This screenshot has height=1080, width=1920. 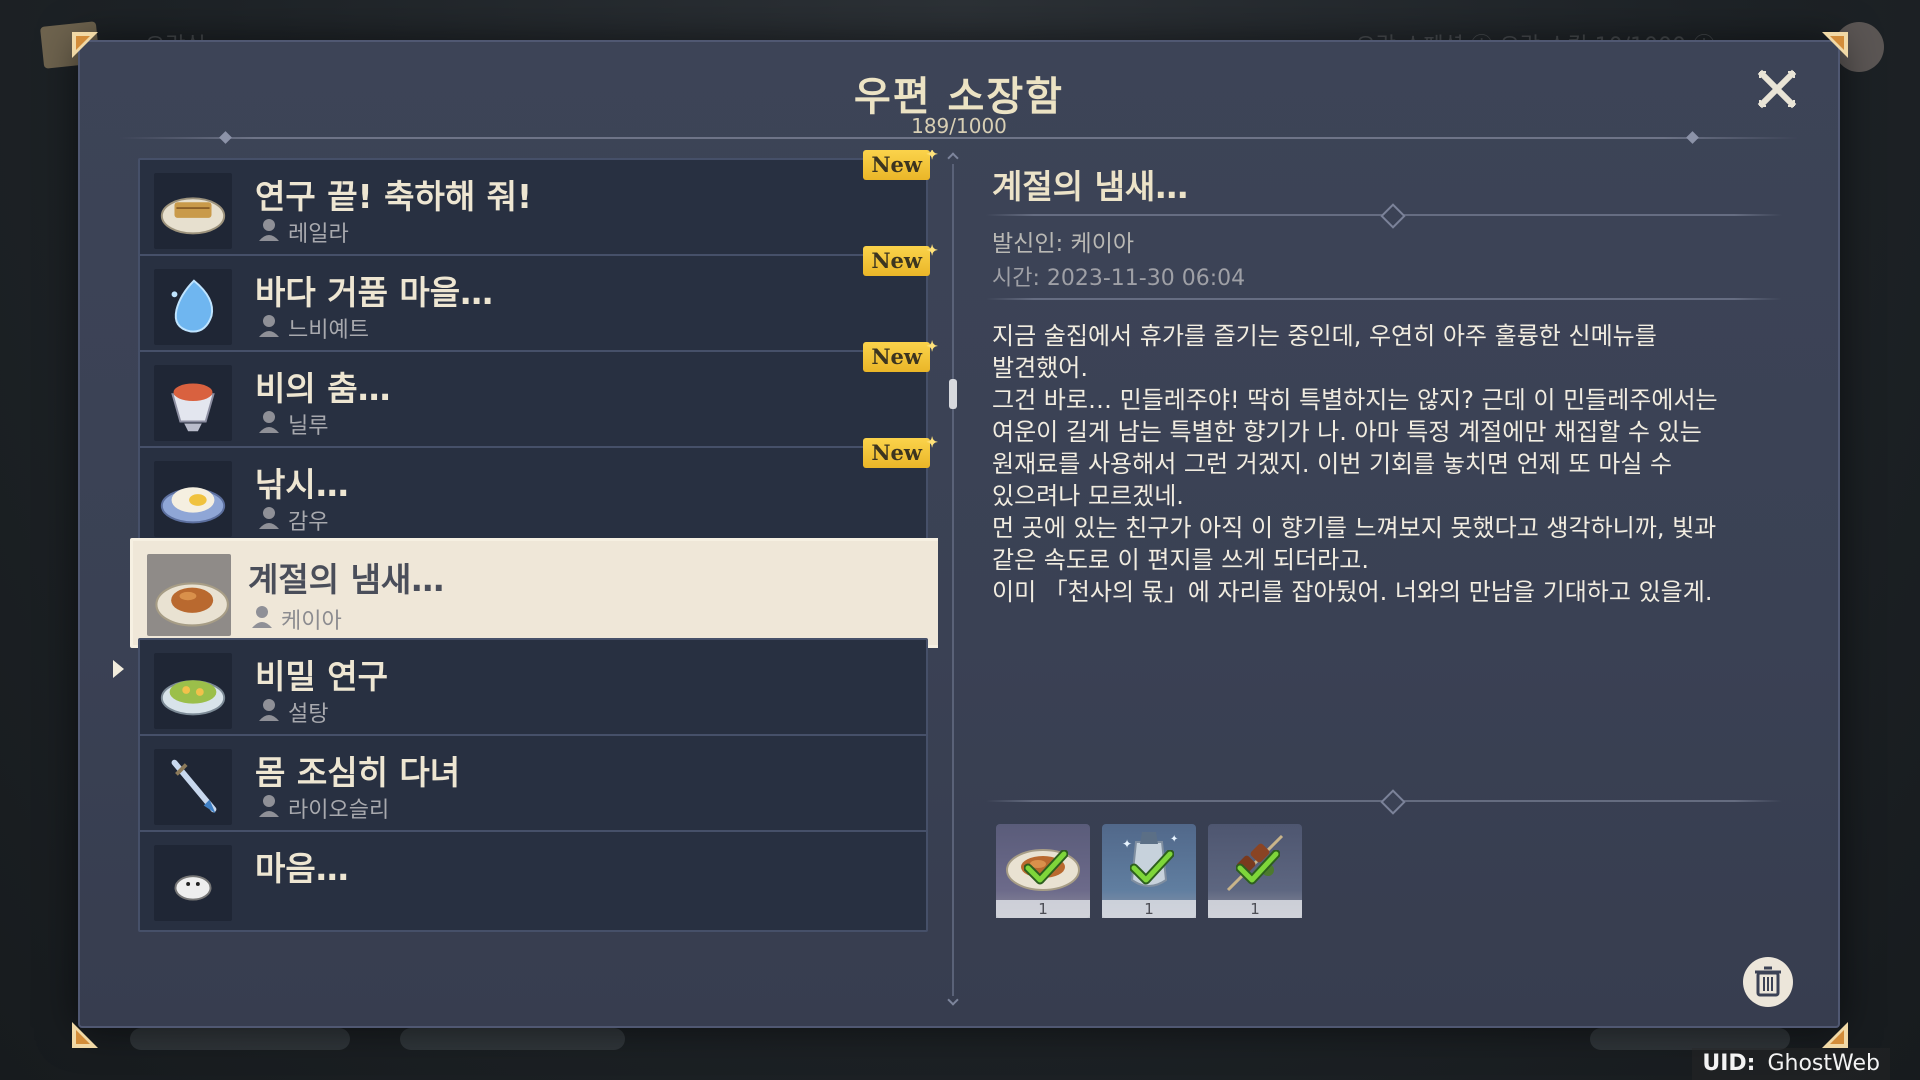 What do you see at coordinates (1119, 278) in the screenshot?
I see `mail-detail-time: 시간: 2023-11-30 06:04` at bounding box center [1119, 278].